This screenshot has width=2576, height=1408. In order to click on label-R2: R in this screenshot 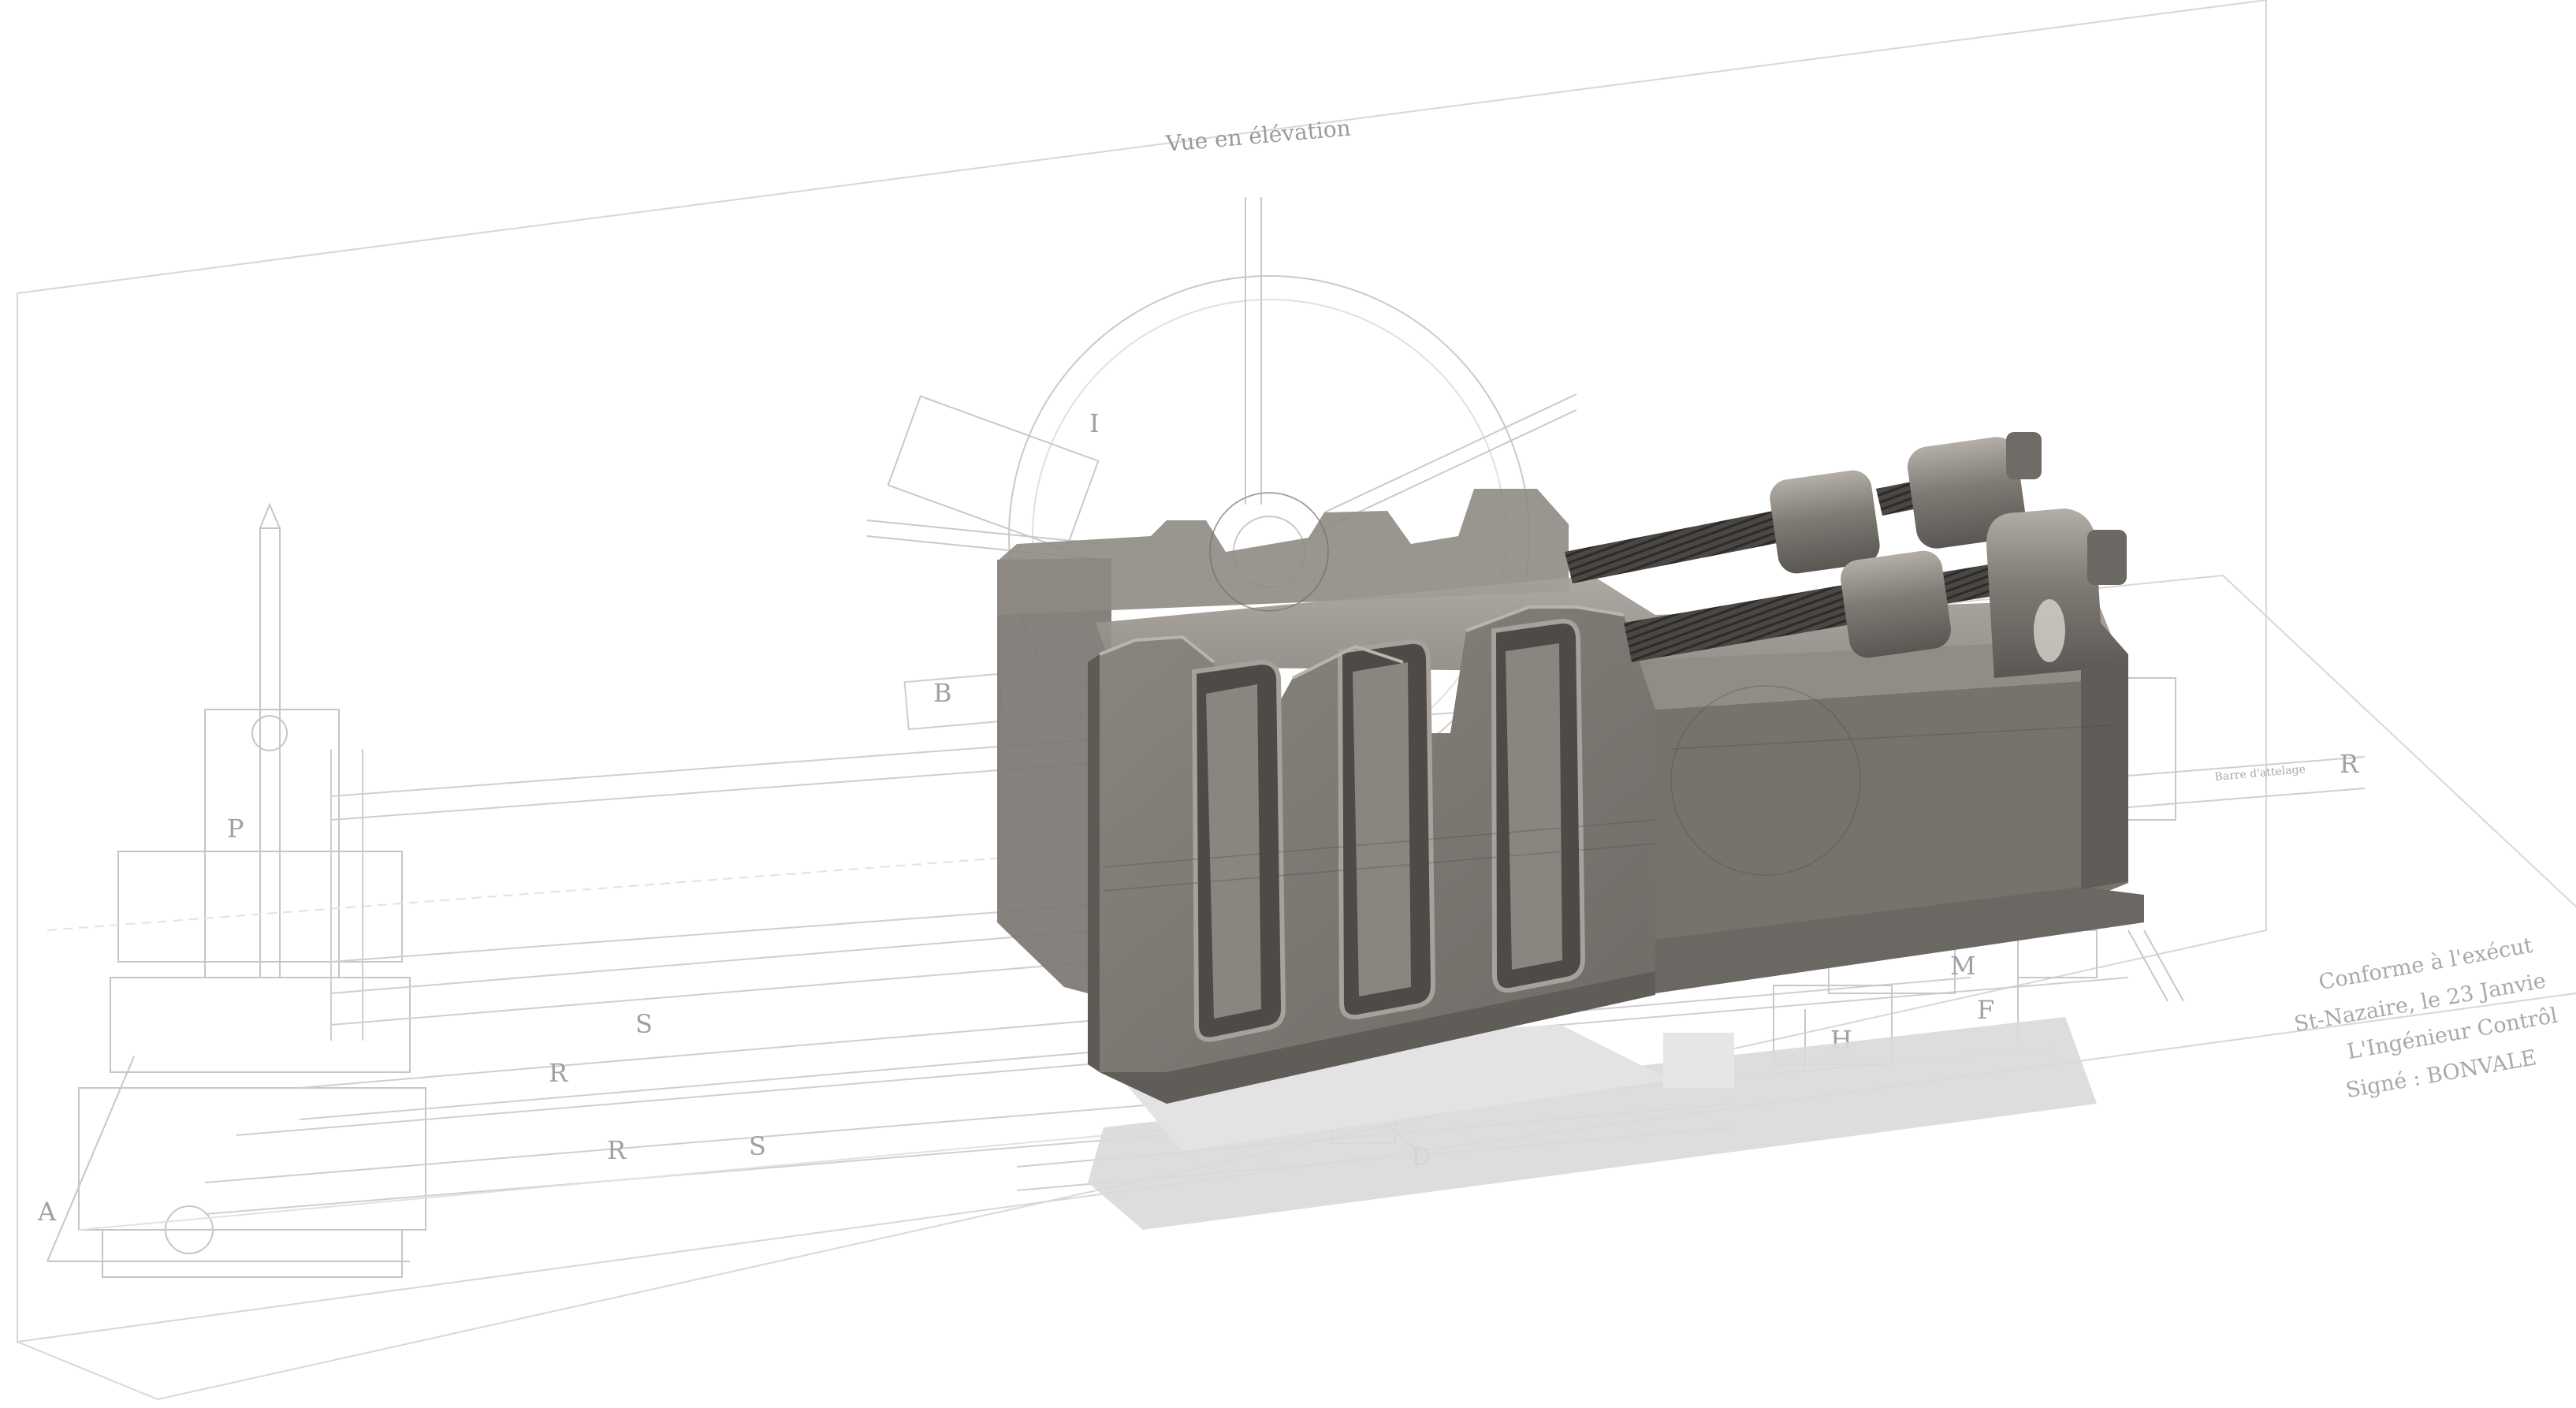, I will do `click(2349, 764)`.